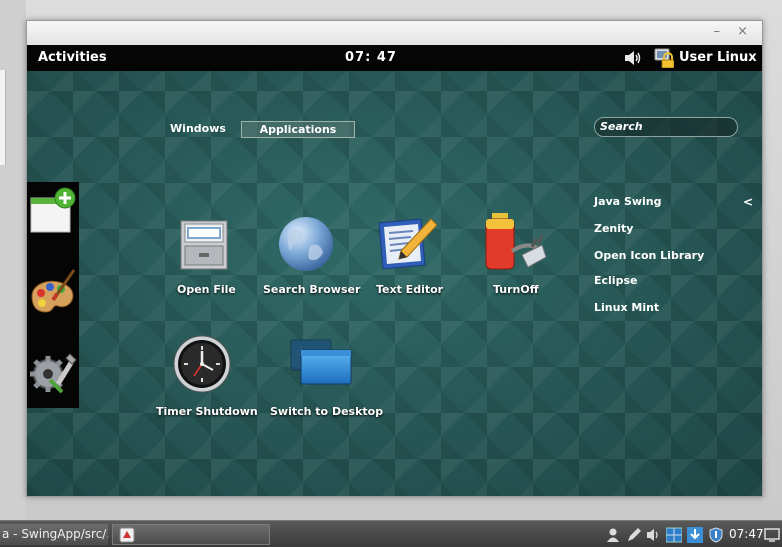 The height and width of the screenshot is (547, 782). I want to click on close-button: ×, so click(742, 31).